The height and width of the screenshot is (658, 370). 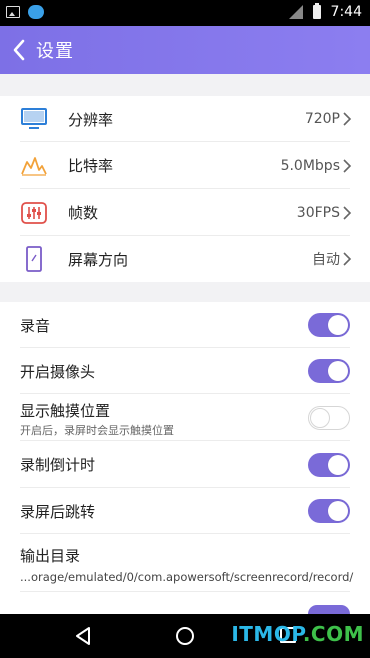 What do you see at coordinates (91, 119) in the screenshot?
I see `setting-label: 分辨率` at bounding box center [91, 119].